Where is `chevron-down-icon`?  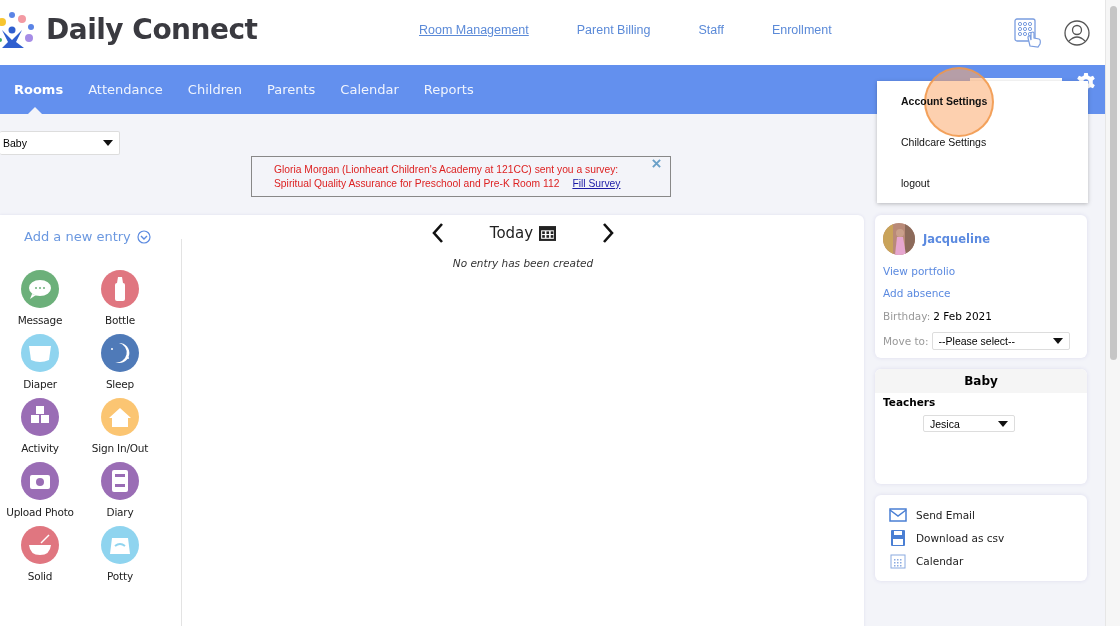
chevron-down-icon is located at coordinates (143, 236).